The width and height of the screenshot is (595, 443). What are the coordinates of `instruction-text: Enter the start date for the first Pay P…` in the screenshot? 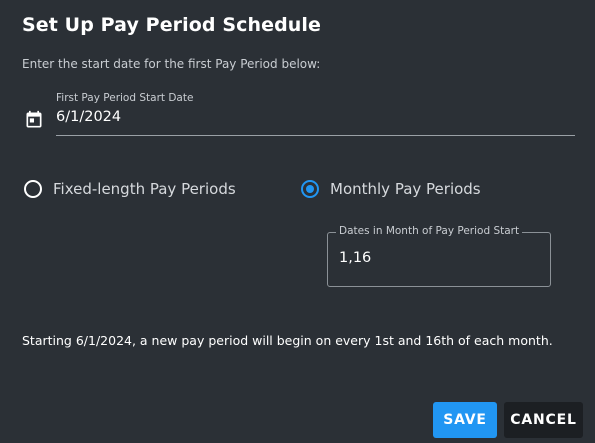 It's located at (171, 64).